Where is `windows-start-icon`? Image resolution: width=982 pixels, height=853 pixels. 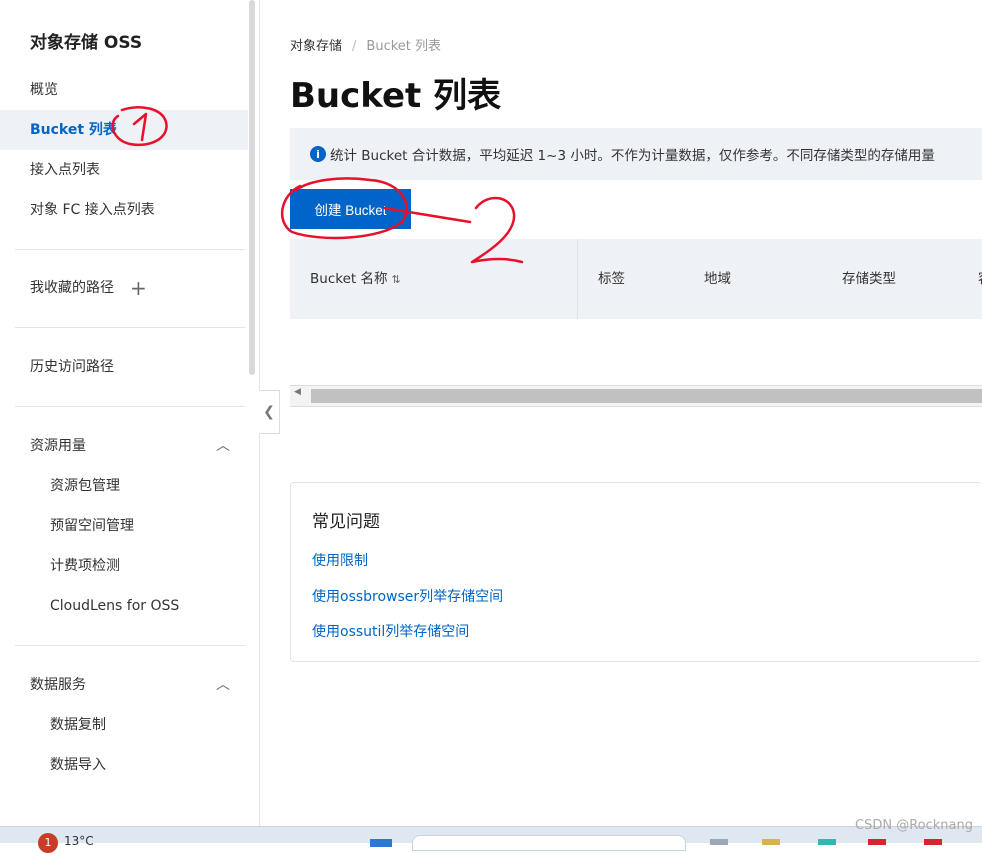 windows-start-icon is located at coordinates (381, 843).